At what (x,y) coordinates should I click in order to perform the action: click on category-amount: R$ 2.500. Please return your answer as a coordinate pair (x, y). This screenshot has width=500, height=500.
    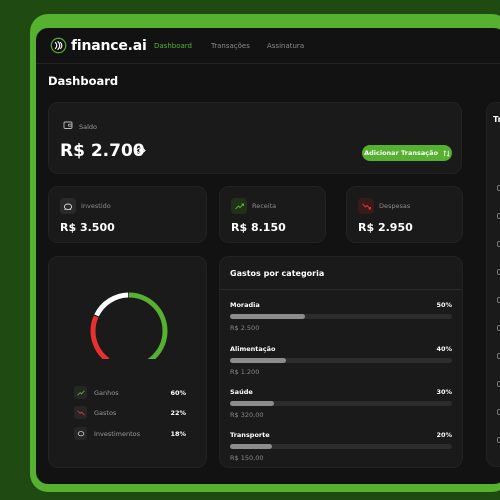
    Looking at the image, I should click on (245, 328).